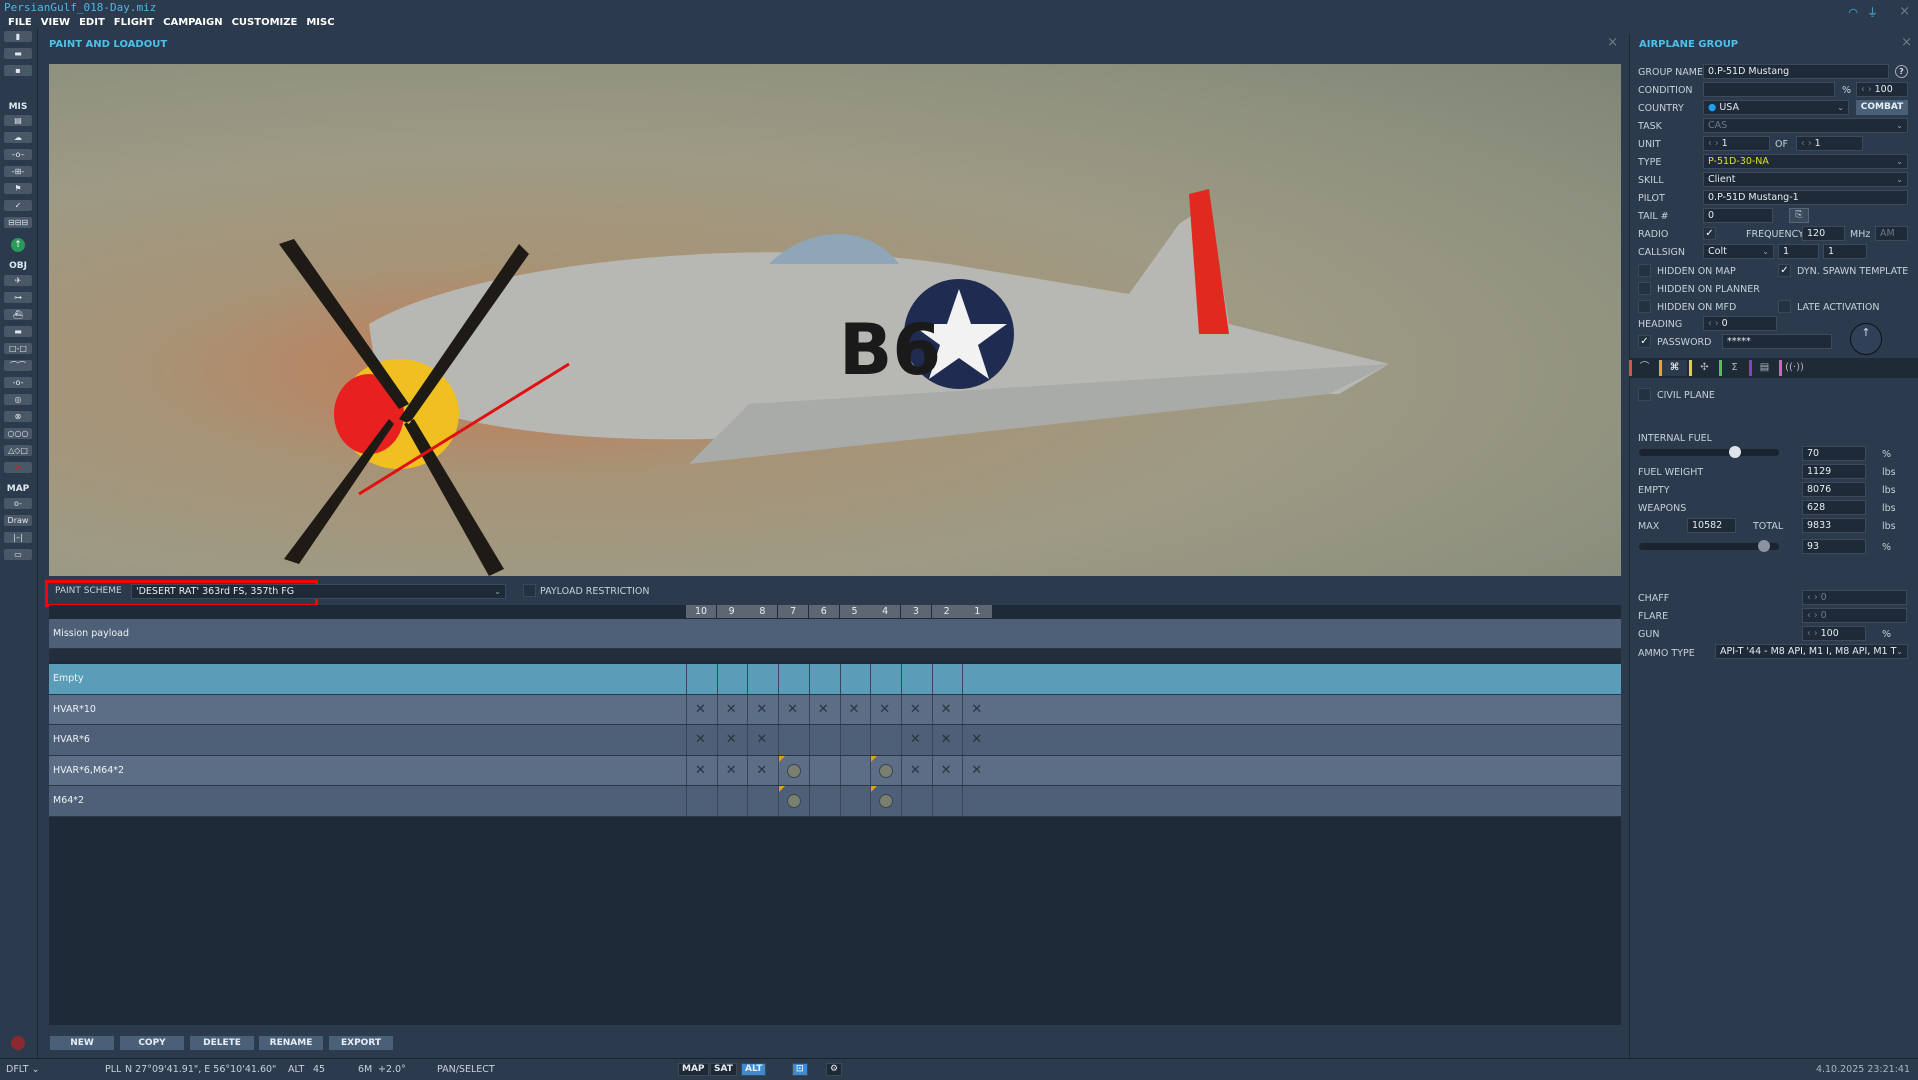 The height and width of the screenshot is (1080, 1918). Describe the element at coordinates (1882, 89) in the screenshot. I see `condition-stepper: ‹ › 100` at that location.